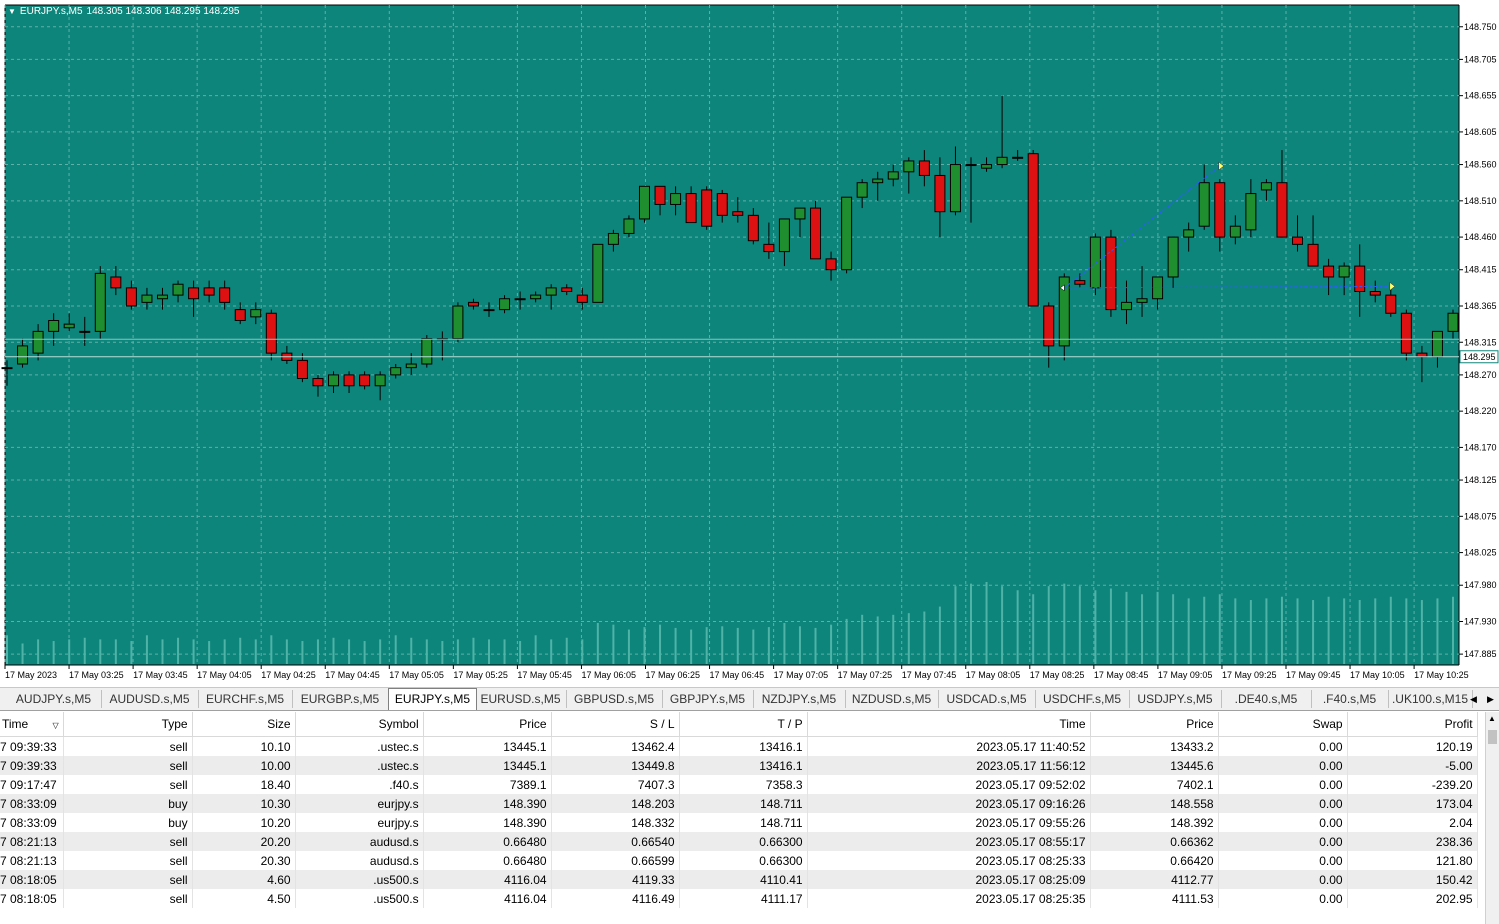 This screenshot has height=924, width=1499. What do you see at coordinates (416, 675) in the screenshot?
I see `time-tick-label: 17 May 05:05` at bounding box center [416, 675].